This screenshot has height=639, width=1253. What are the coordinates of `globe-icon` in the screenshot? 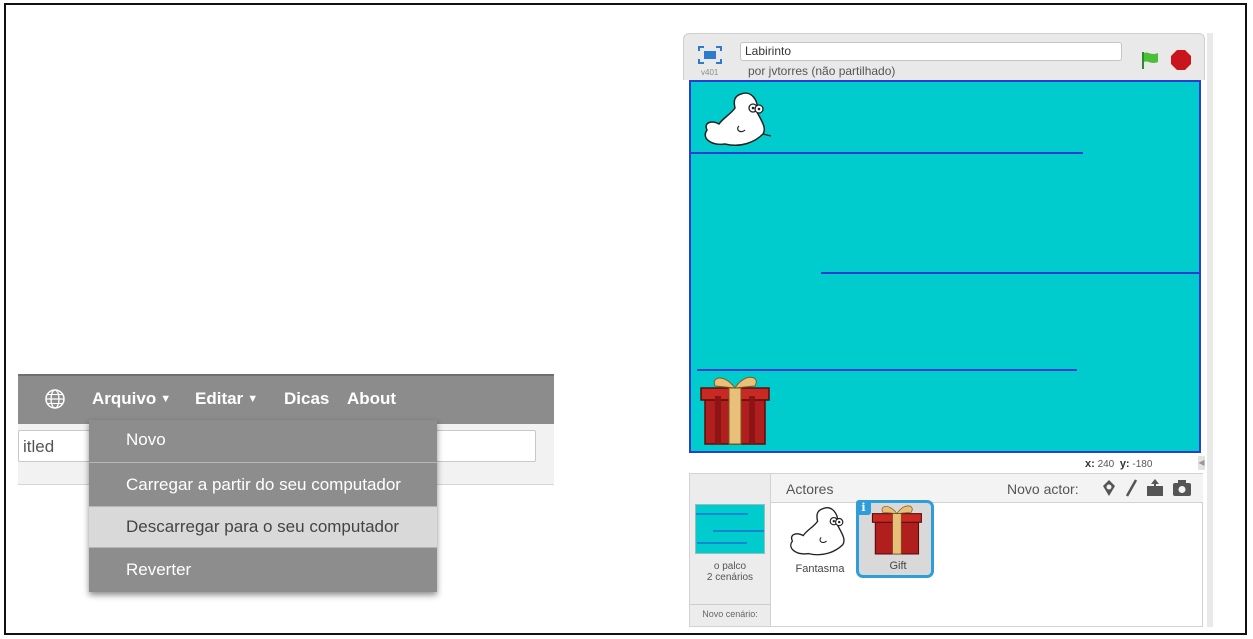 It's located at (55, 399).